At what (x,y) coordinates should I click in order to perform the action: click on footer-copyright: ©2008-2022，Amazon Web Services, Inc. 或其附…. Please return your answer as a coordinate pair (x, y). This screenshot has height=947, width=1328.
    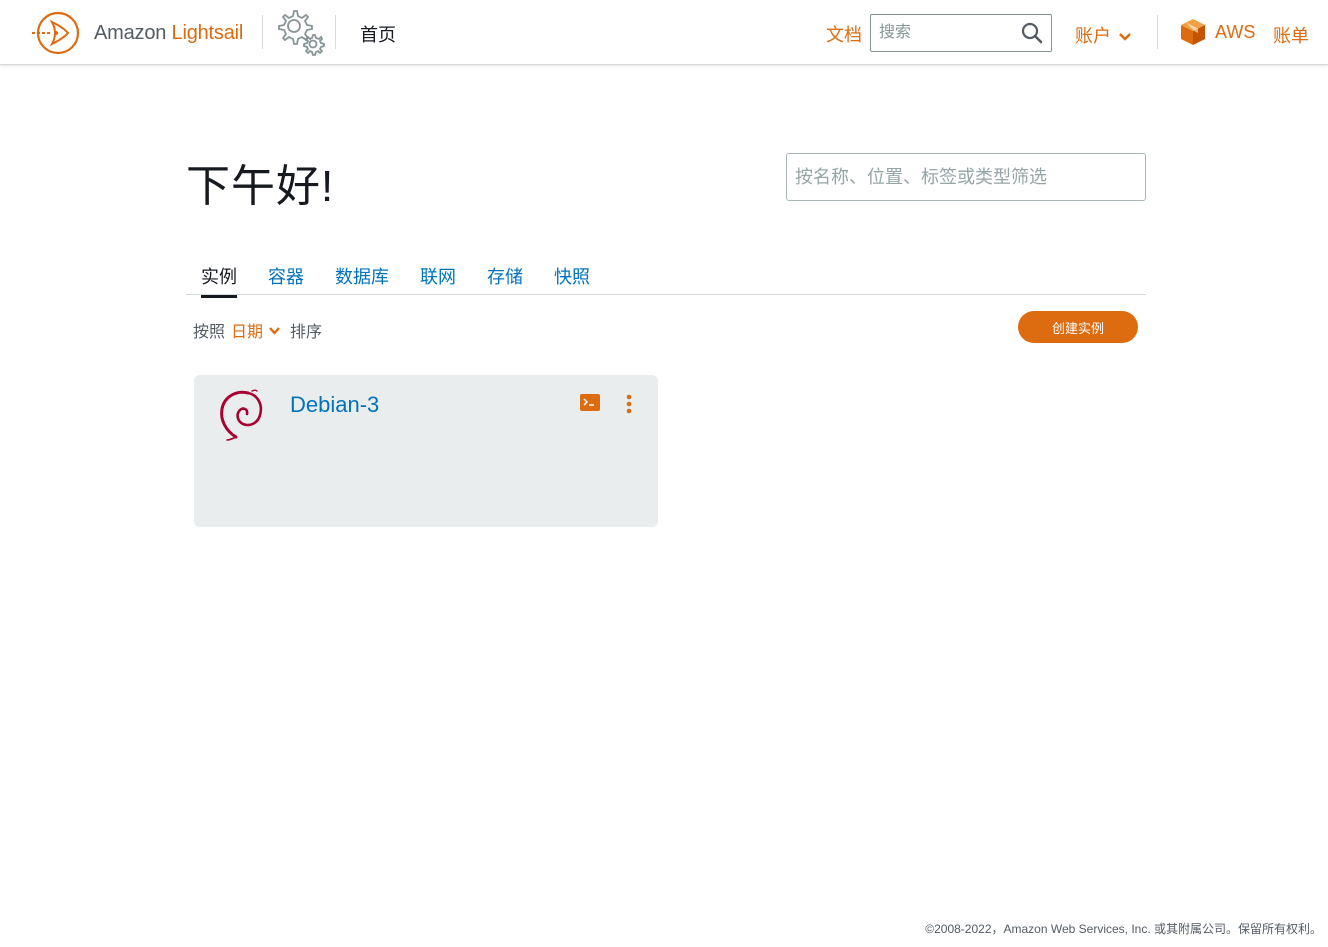
    Looking at the image, I should click on (1123, 929).